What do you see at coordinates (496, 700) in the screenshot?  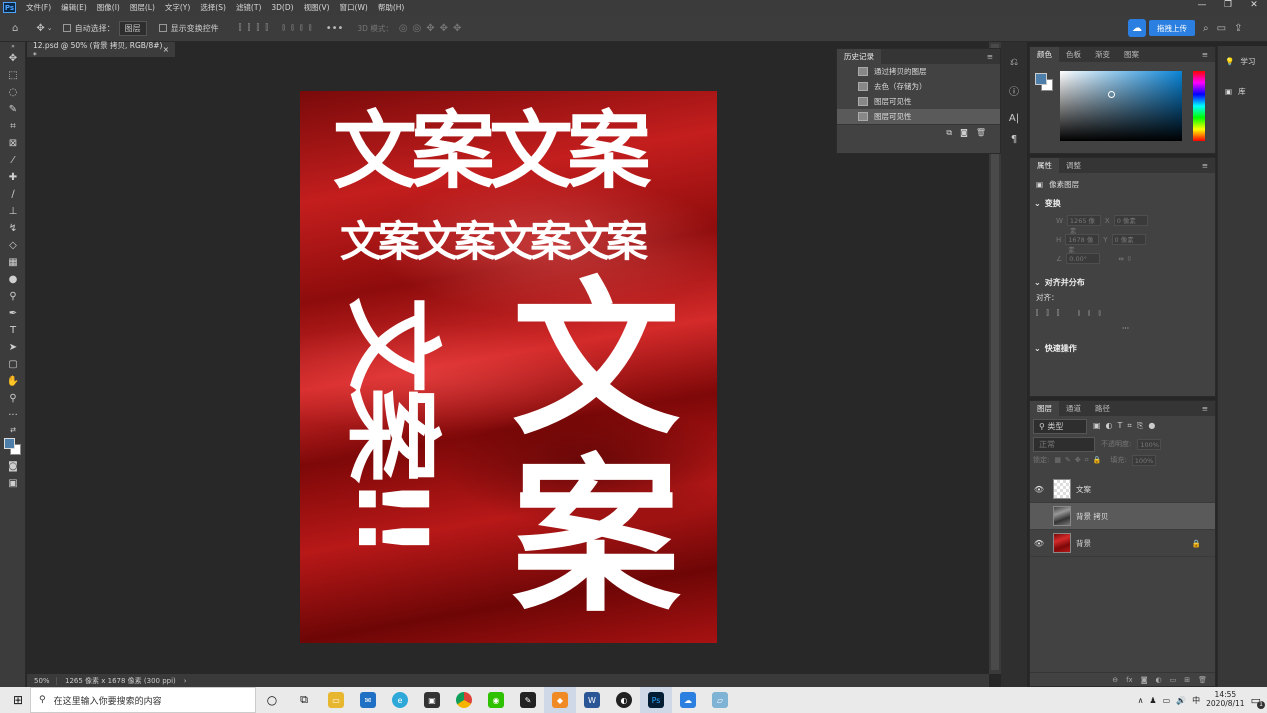 I see `wechat-icon: ◉` at bounding box center [496, 700].